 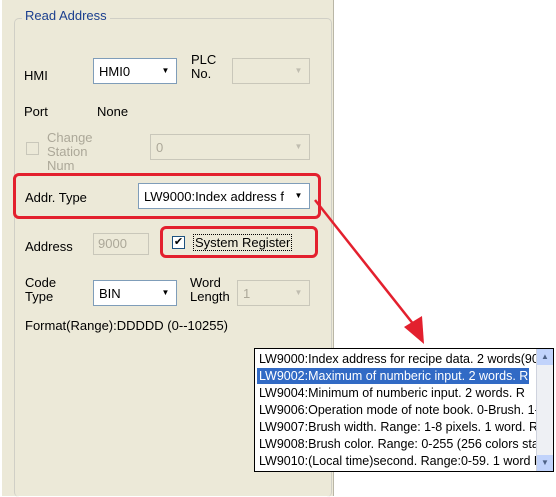 I want to click on address-label: Address, so click(x=49, y=246).